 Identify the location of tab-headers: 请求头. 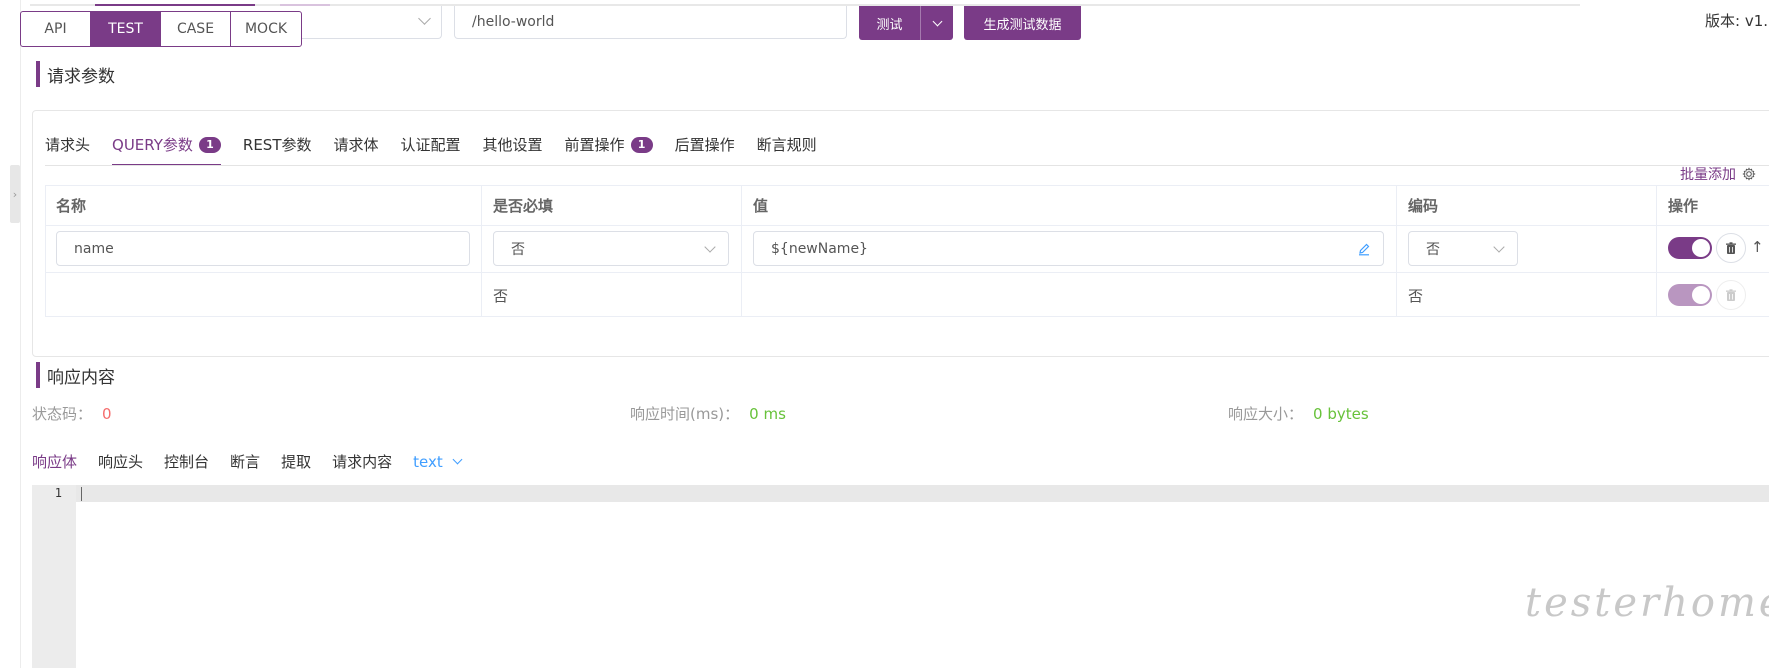
(67, 149).